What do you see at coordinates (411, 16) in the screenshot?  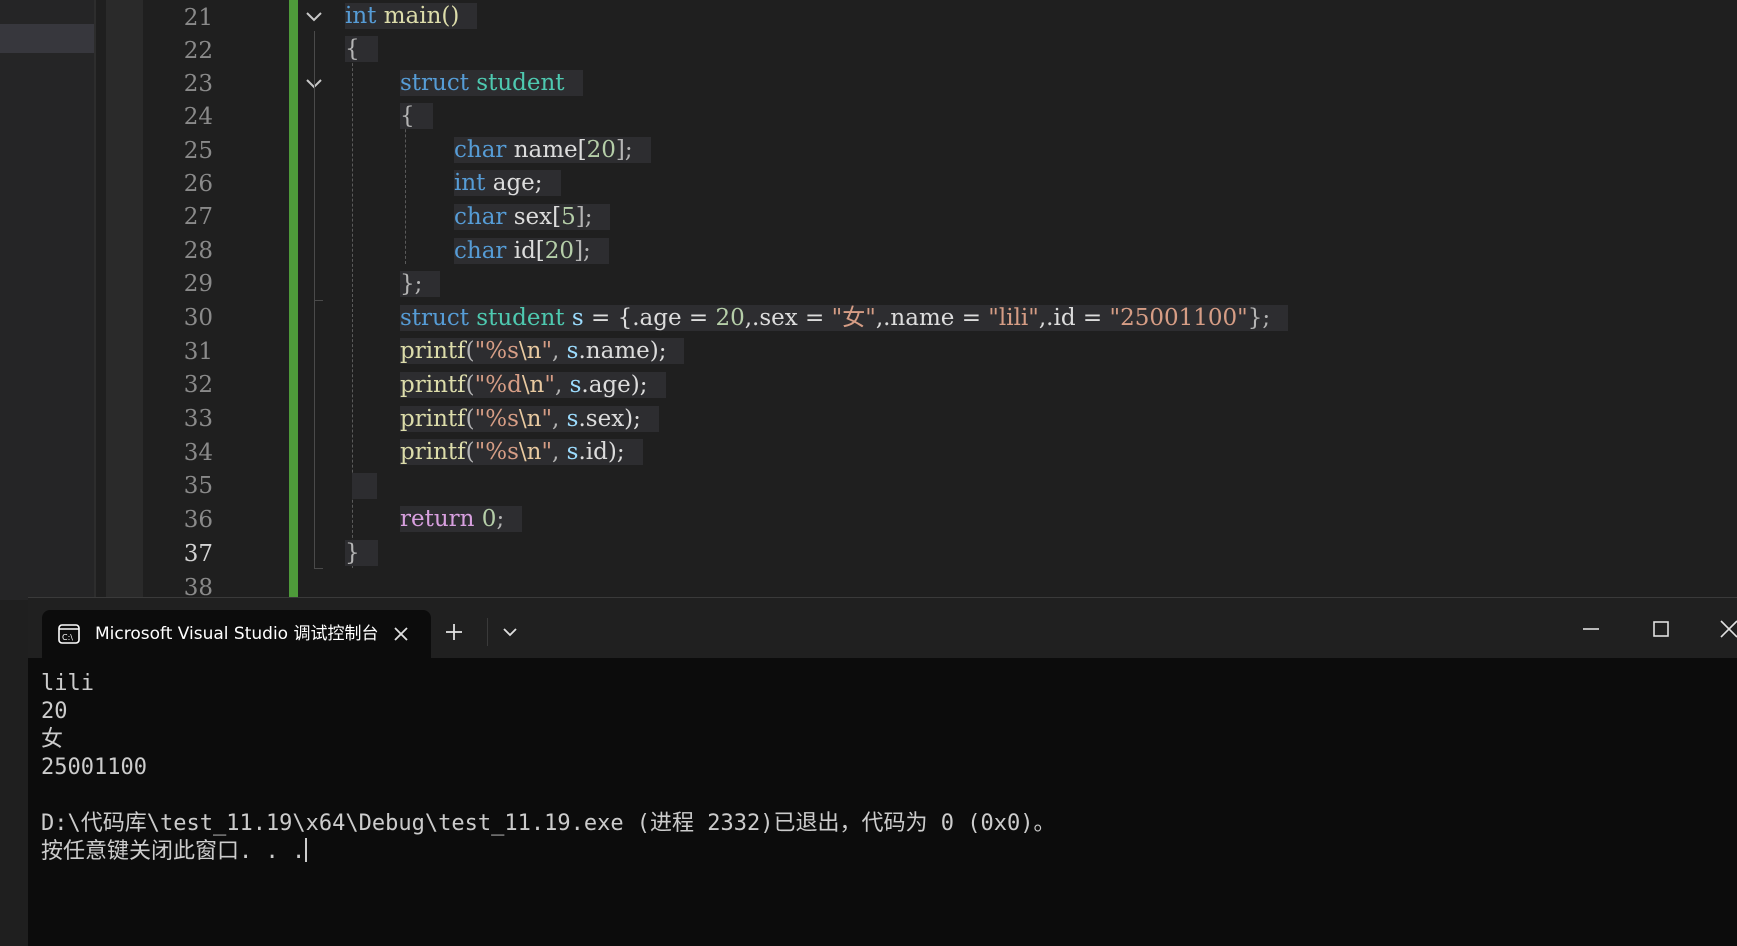 I see `code-line-21: int main()` at bounding box center [411, 16].